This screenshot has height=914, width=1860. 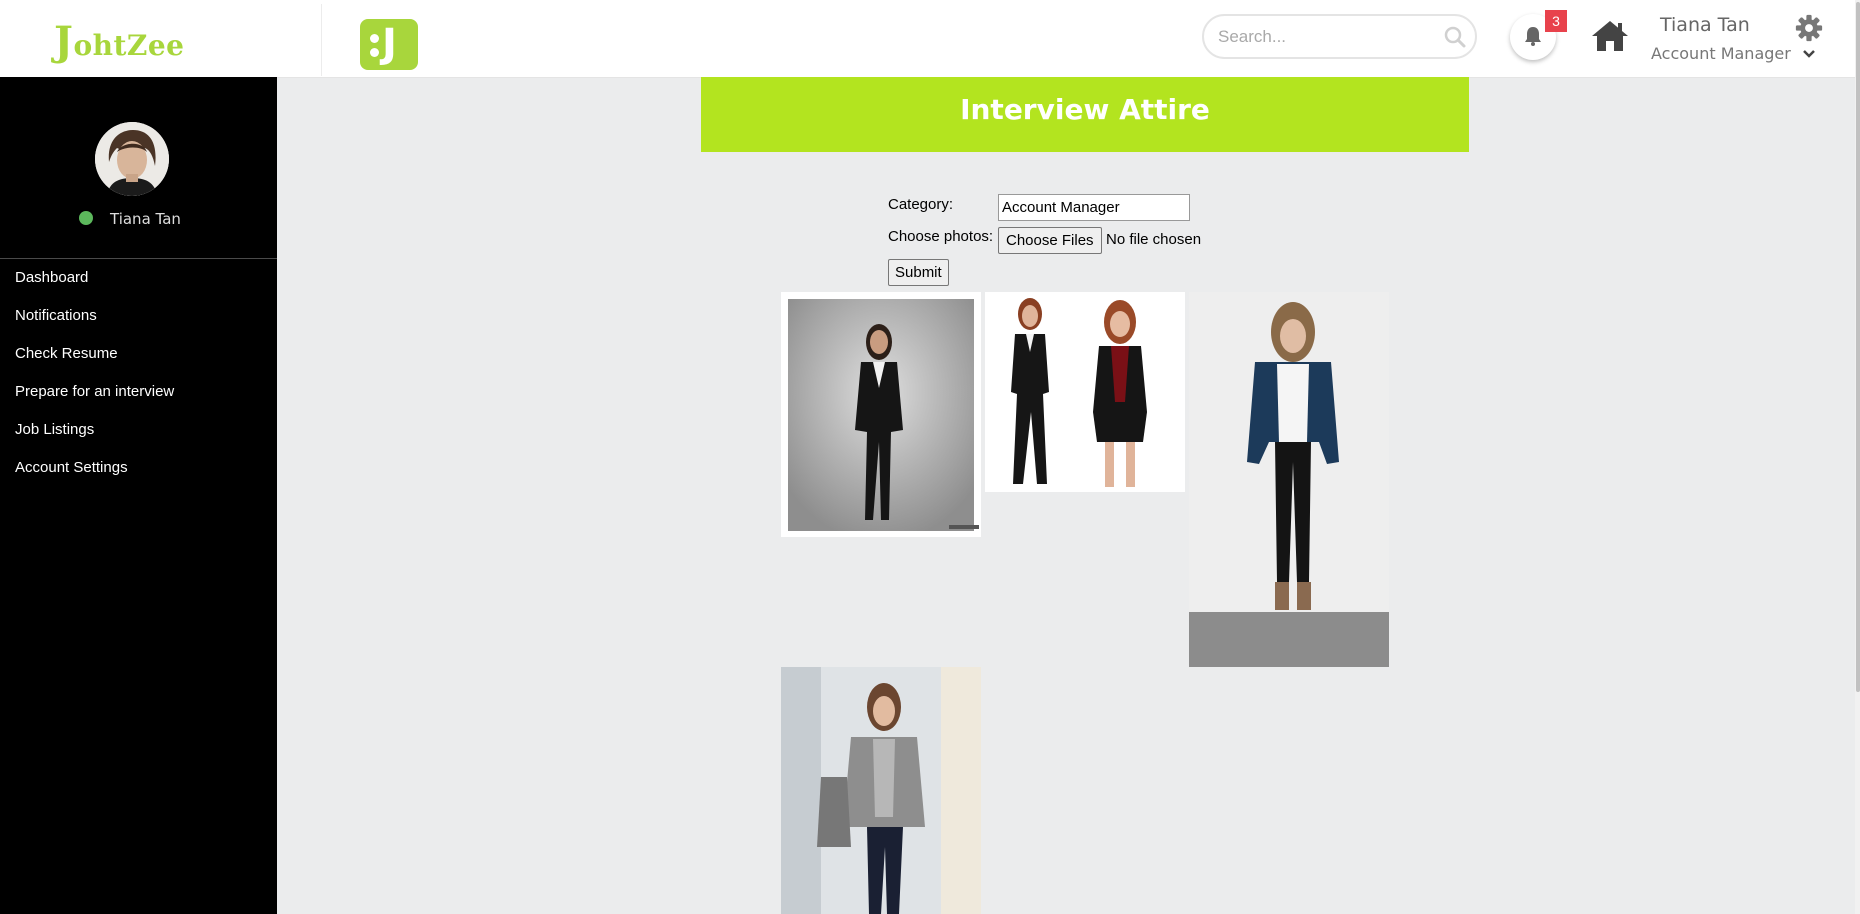 I want to click on logo-letter: J, so click(x=389, y=44).